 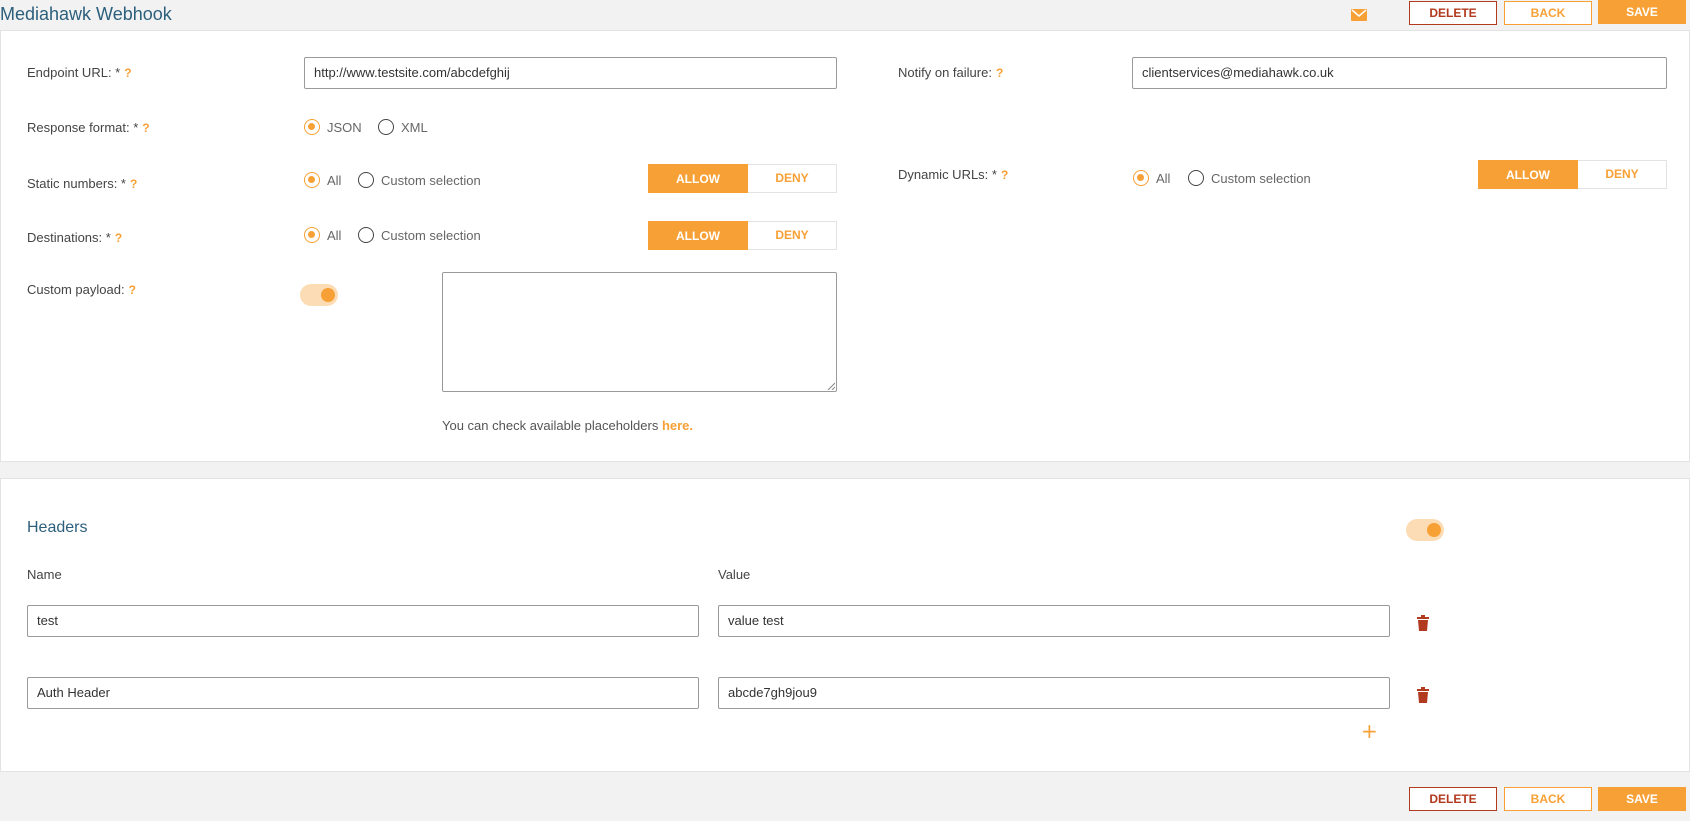 I want to click on header-name-input: Auth Header, so click(x=363, y=693).